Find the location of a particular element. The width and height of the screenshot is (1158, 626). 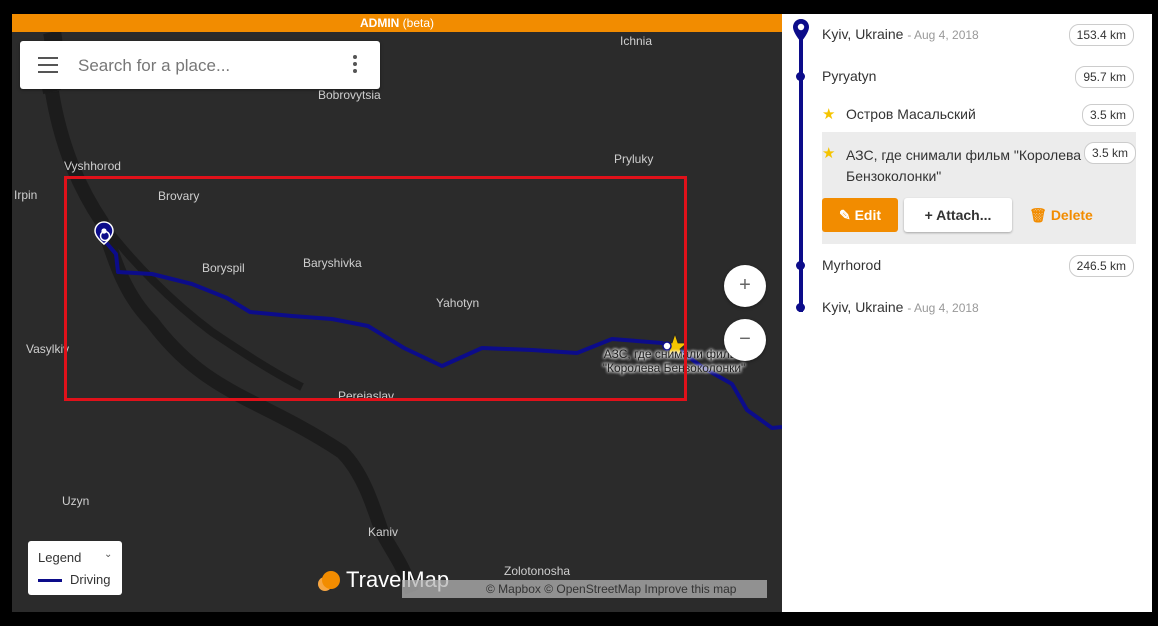

map-label-vyshhorod: Vyshhorod is located at coordinates (92, 166).